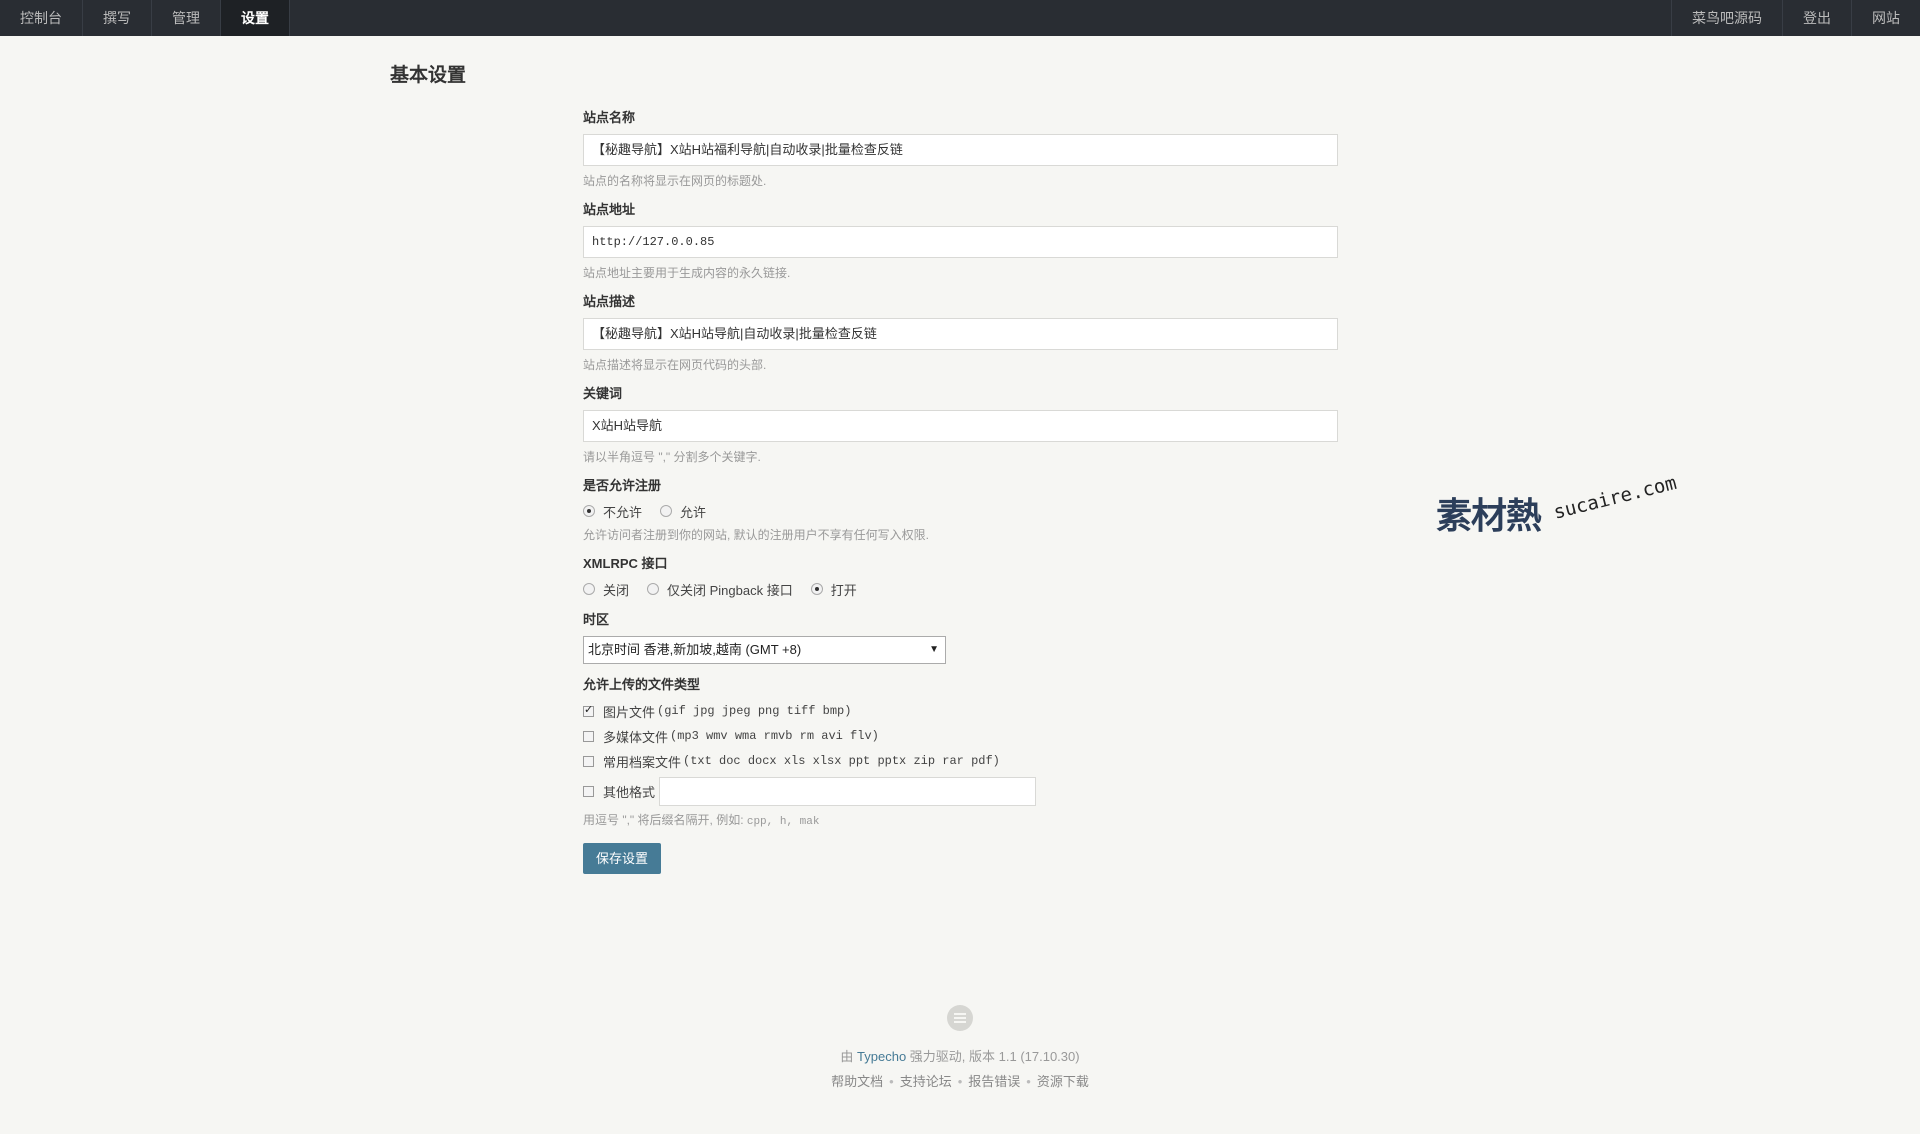  I want to click on site-name-input: 【秘趣导航】X站H站福利导航|自动收录|批量检查反链, so click(960, 150).